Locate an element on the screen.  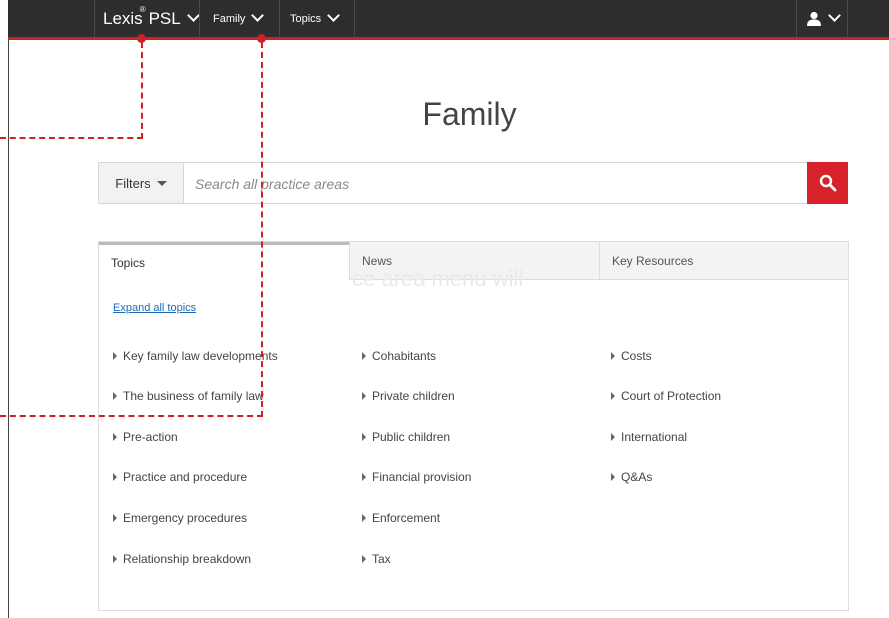
search-bar: Filters is located at coordinates (473, 183).